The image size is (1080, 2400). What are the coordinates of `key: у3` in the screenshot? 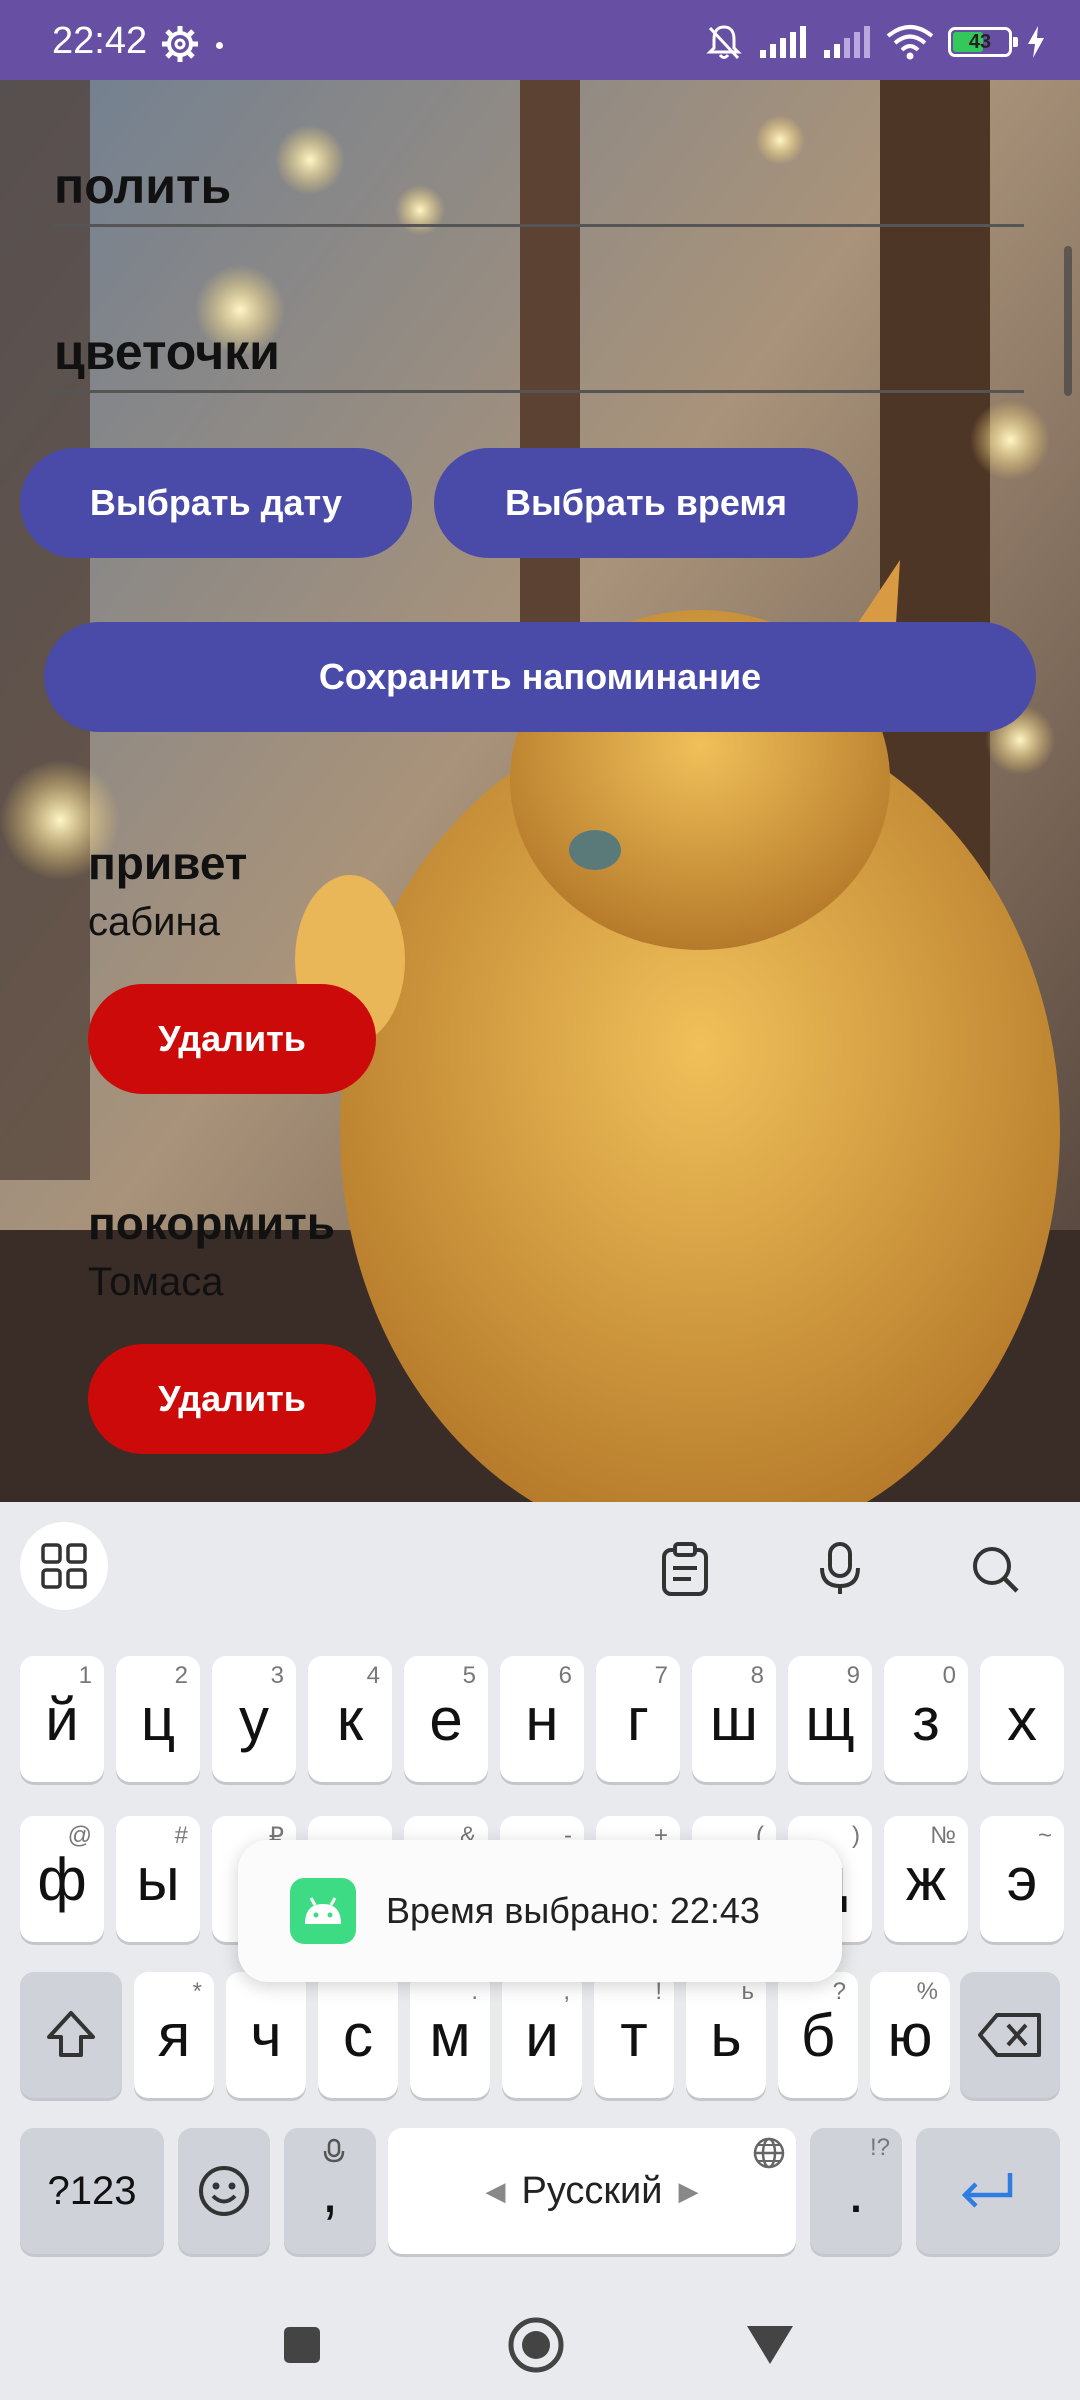 It's located at (254, 1719).